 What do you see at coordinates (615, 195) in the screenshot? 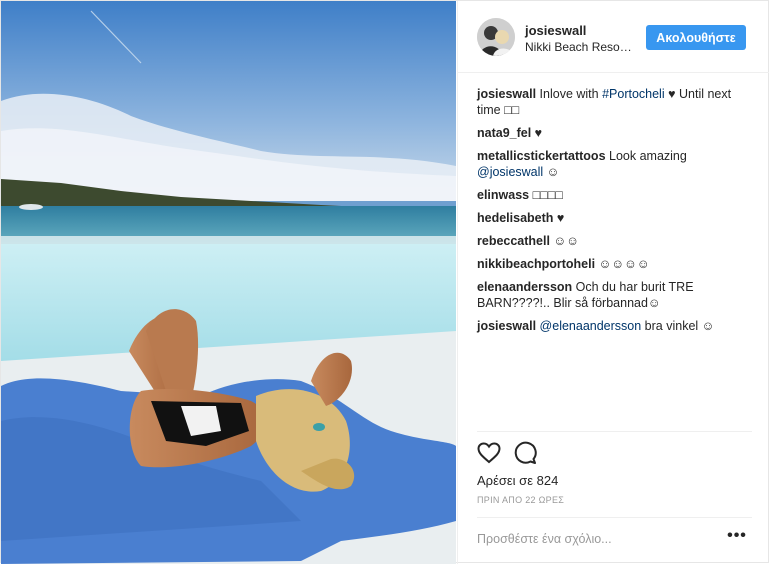
I see `comment-item: elinwass □□□□` at bounding box center [615, 195].